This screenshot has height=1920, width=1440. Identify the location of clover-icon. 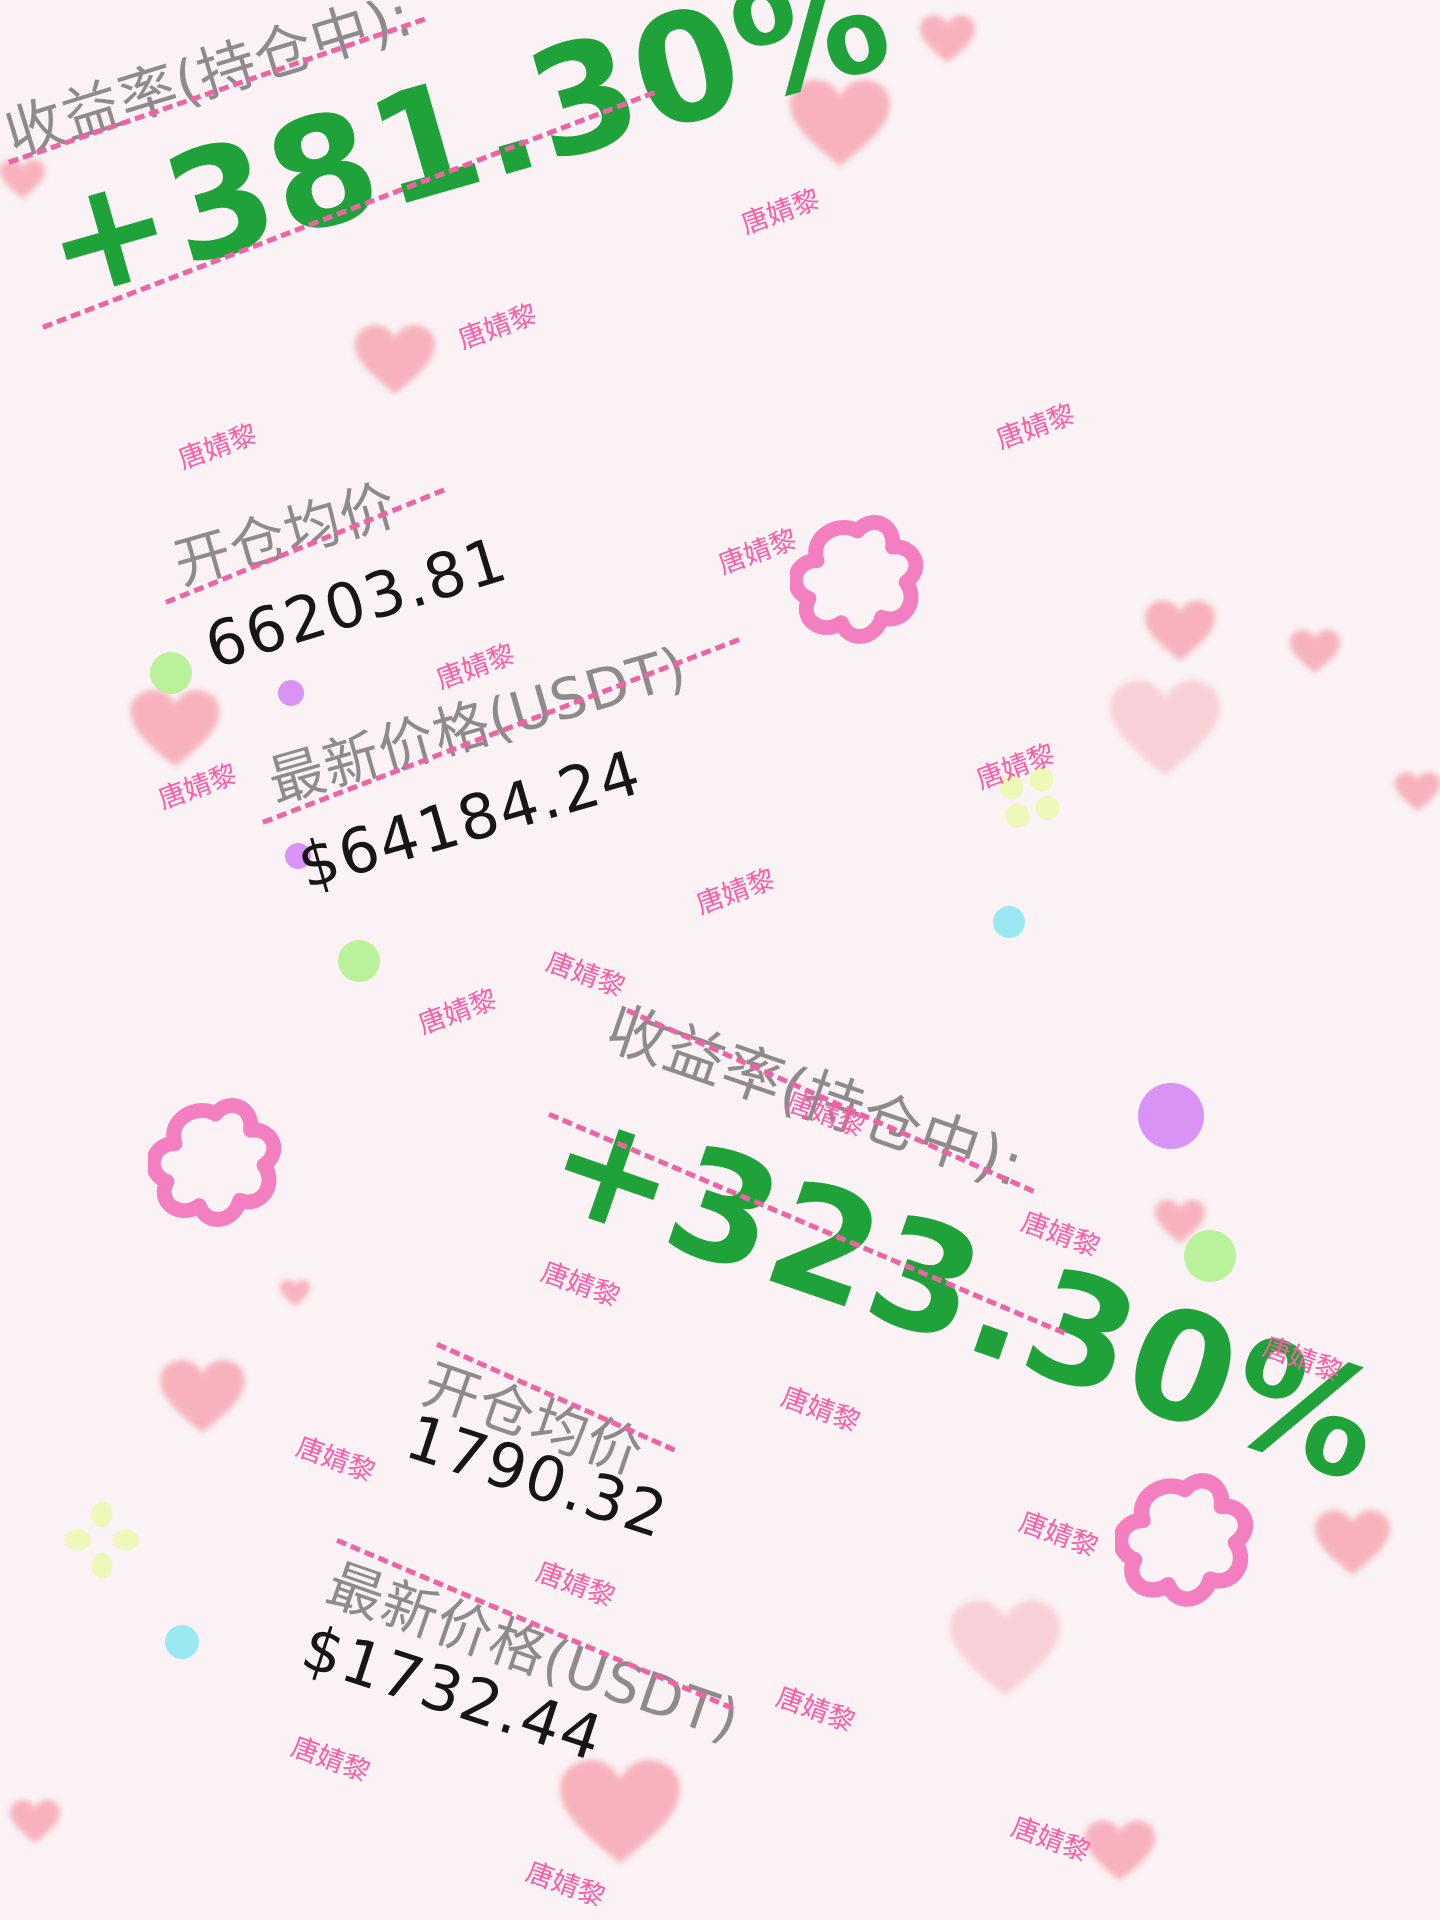
(102, 1540).